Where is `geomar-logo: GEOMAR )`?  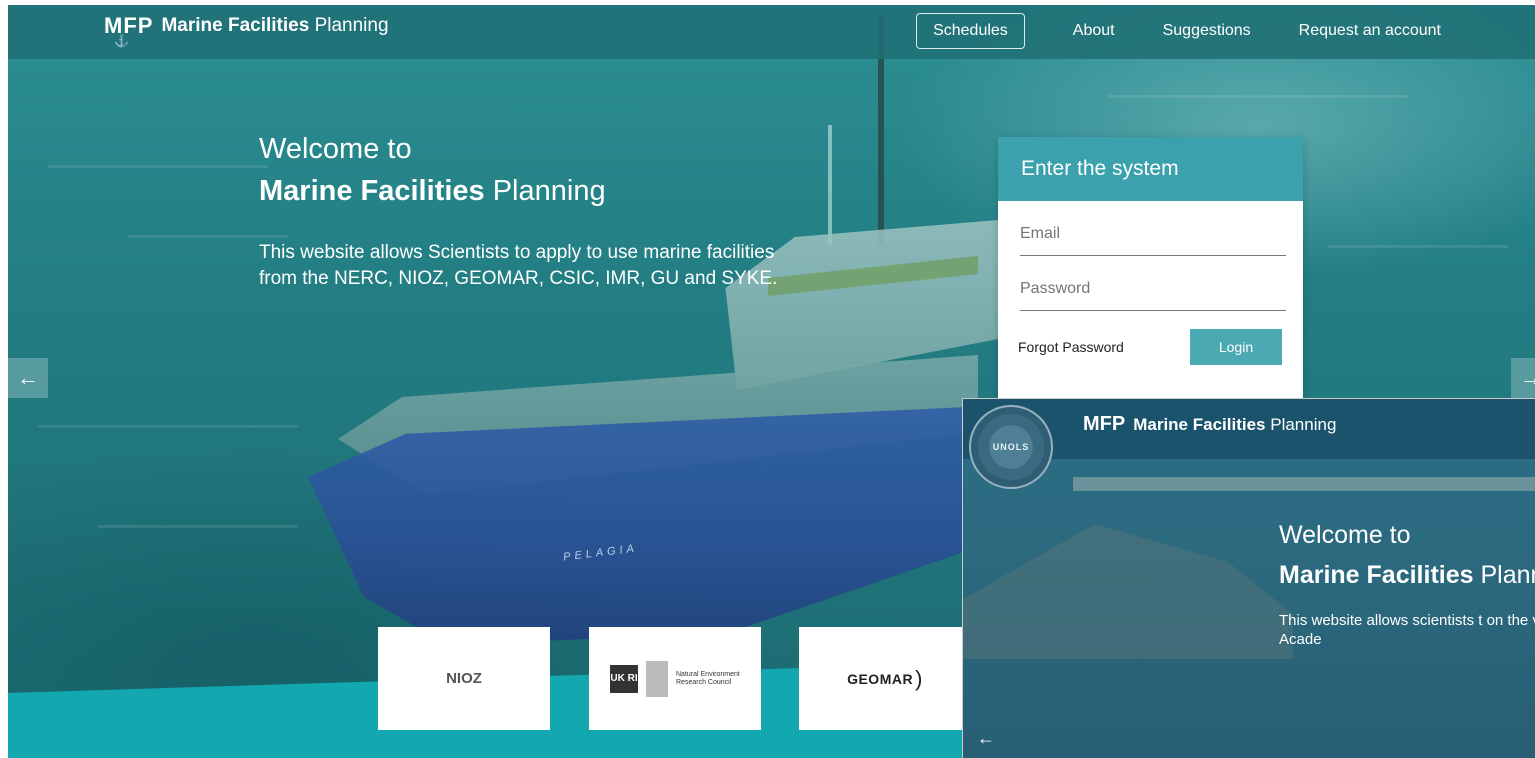
geomar-logo: GEOMAR ) is located at coordinates (885, 678).